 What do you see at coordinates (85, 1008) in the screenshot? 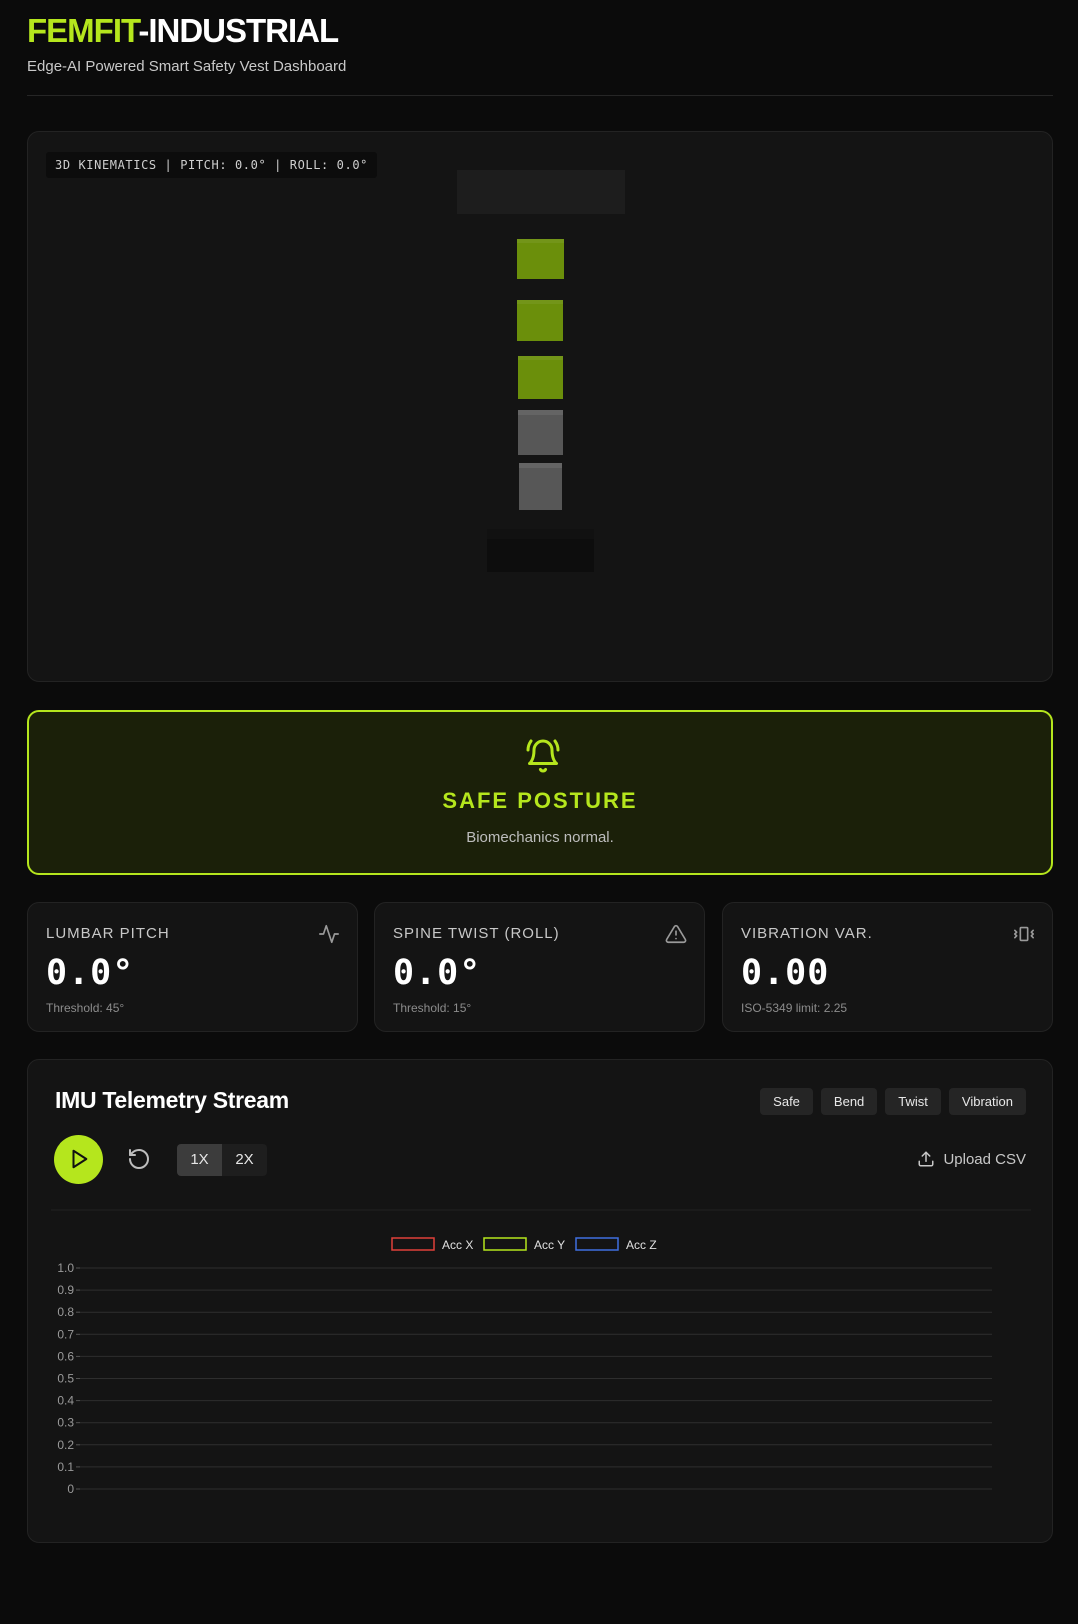
I see `metric-threshold: Threshold: 45°` at bounding box center [85, 1008].